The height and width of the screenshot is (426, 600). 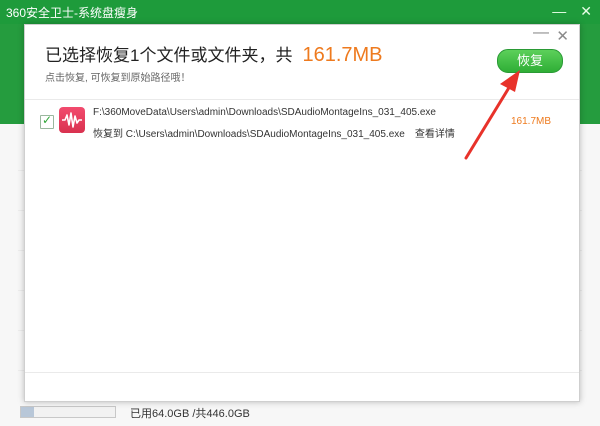 I want to click on disk-usage-fill, so click(x=28, y=412).